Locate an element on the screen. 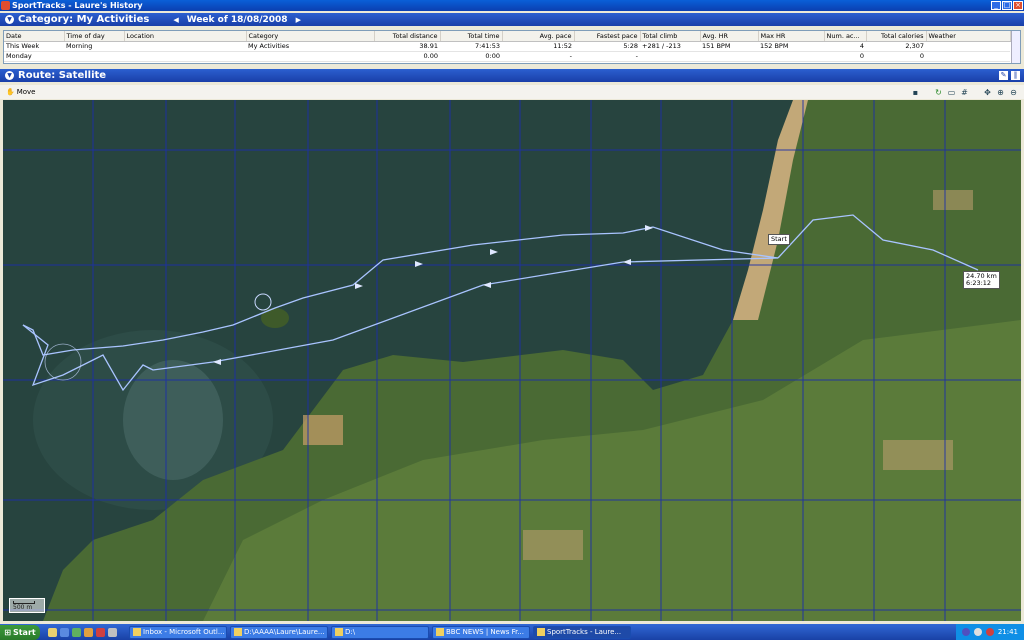 This screenshot has width=1024, height=640. map-scale-bar: 500 m is located at coordinates (27, 605).